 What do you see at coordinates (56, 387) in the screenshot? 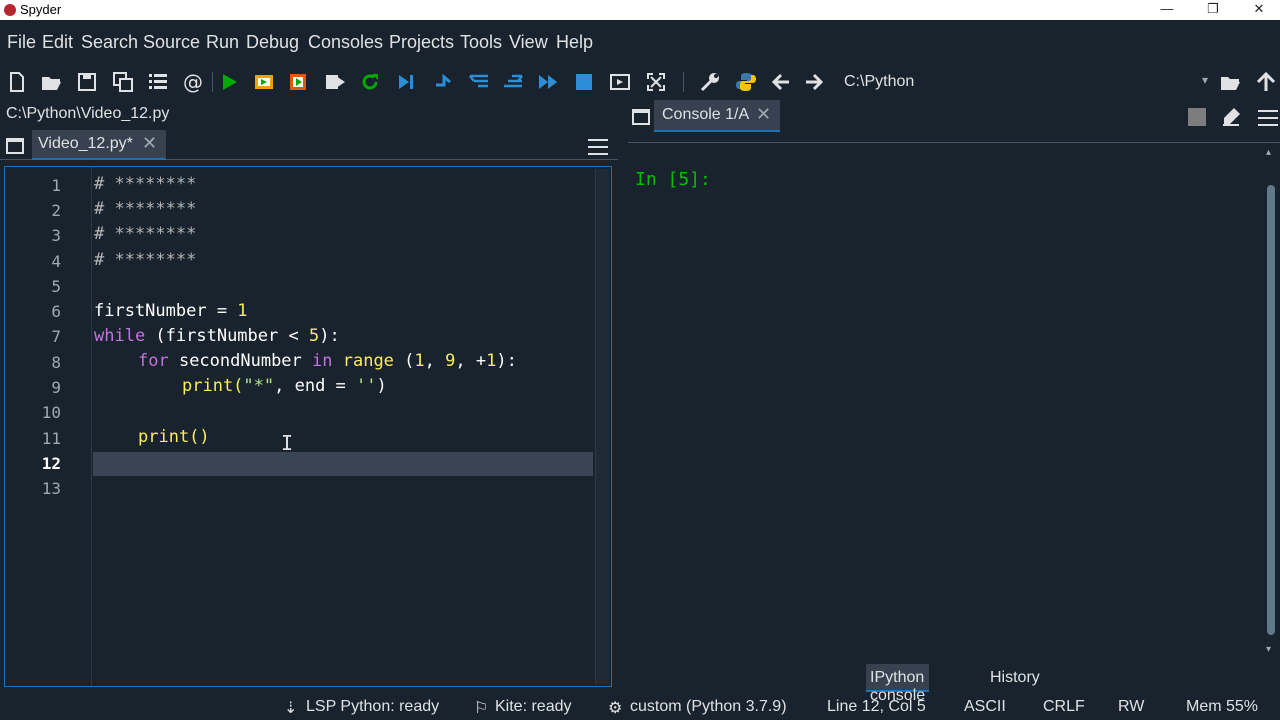
I see `line-number: 9` at bounding box center [56, 387].